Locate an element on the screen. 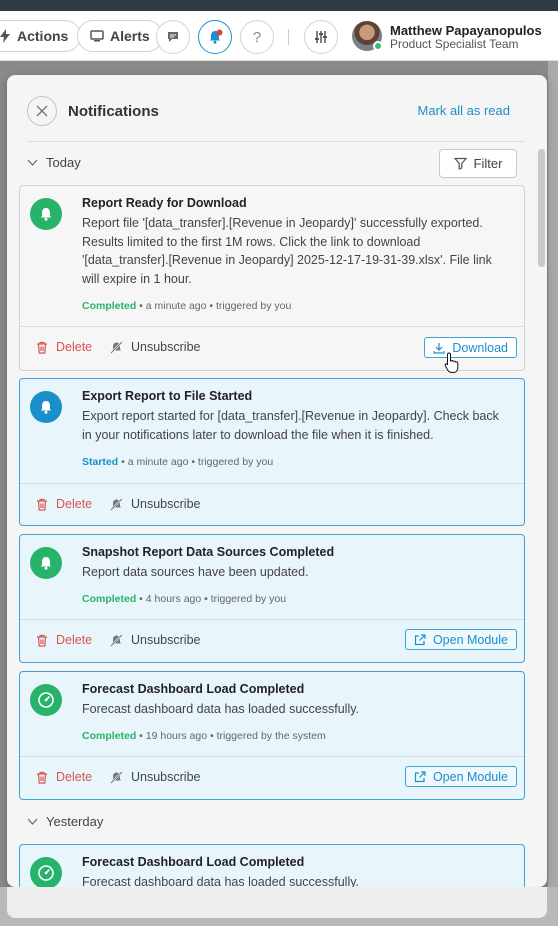 The height and width of the screenshot is (926, 558). alerts-label: Alerts is located at coordinates (130, 36).